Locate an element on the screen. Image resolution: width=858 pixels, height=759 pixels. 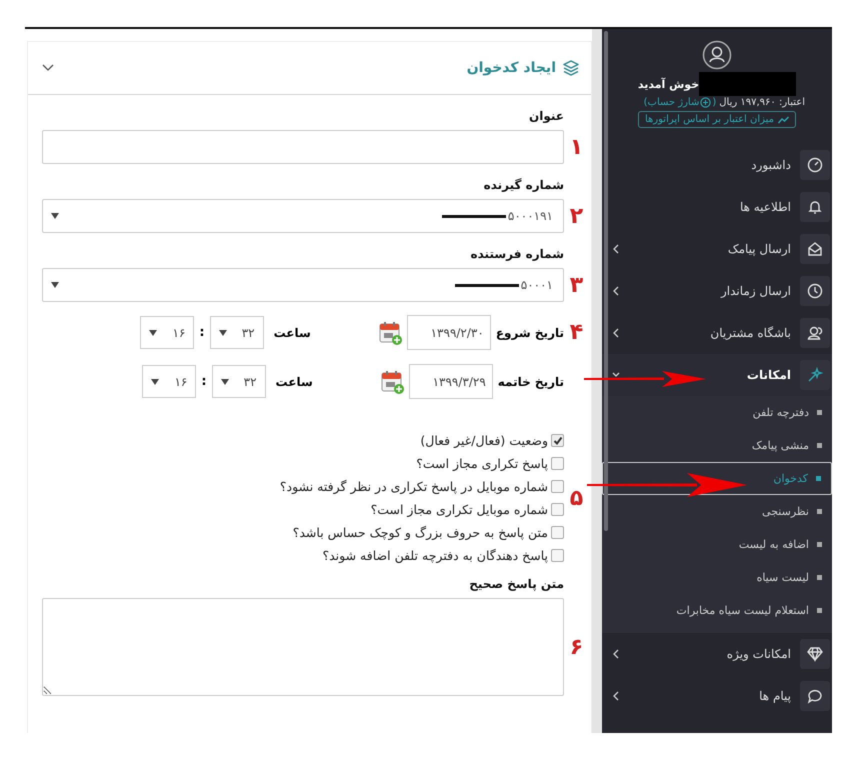
menu-item: ارسال زماندار is located at coordinates (717, 291).